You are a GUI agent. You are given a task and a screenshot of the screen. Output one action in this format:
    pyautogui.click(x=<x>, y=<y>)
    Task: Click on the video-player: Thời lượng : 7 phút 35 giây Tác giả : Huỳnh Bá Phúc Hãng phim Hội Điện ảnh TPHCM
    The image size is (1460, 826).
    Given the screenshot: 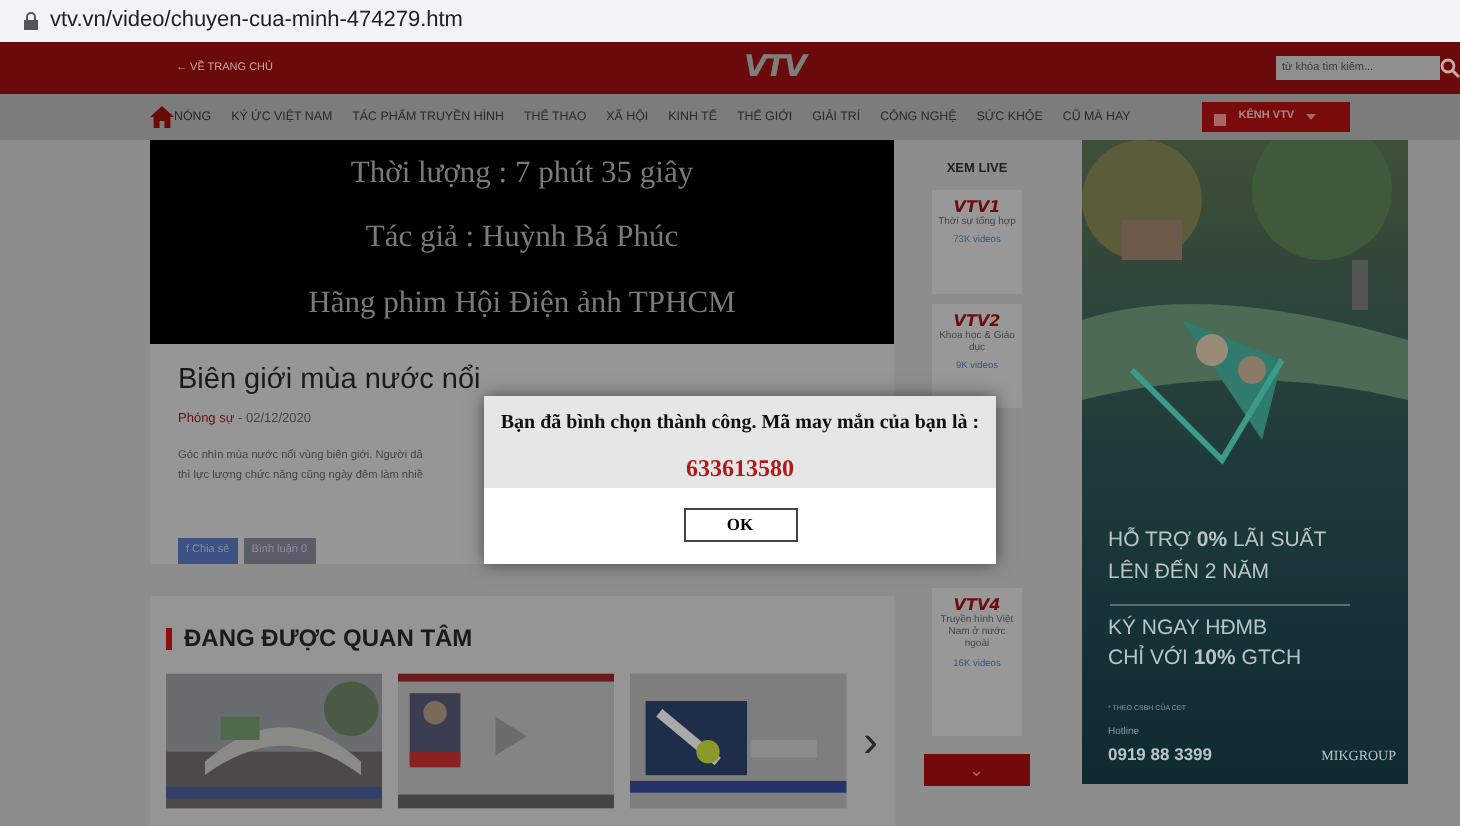 What is the action you would take?
    pyautogui.click(x=522, y=242)
    